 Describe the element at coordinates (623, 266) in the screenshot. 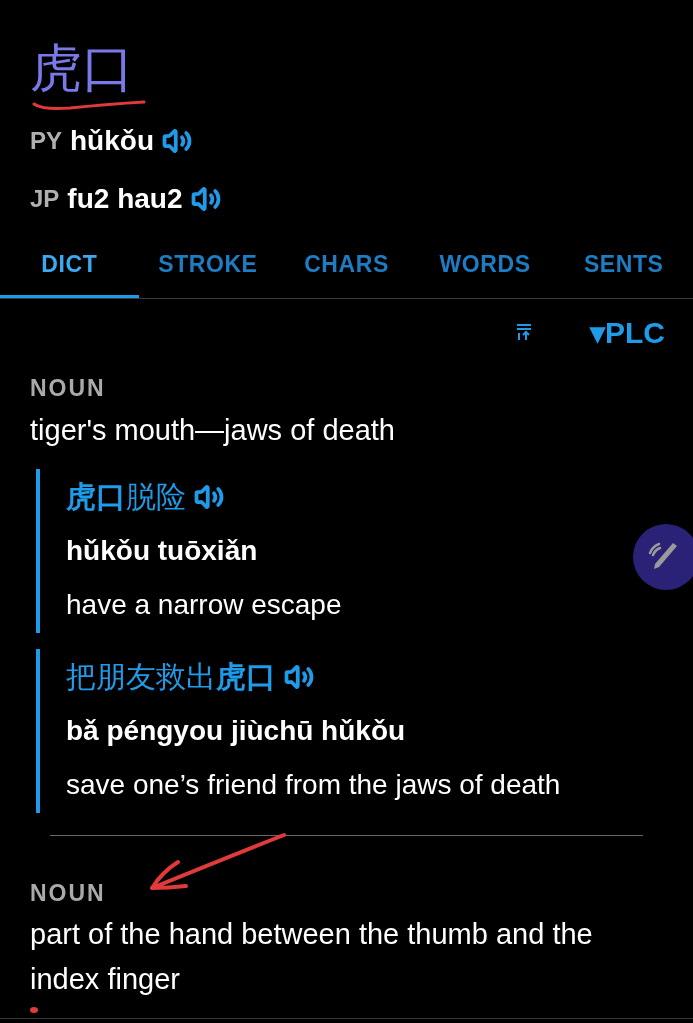

I see `tab: SENTS` at that location.